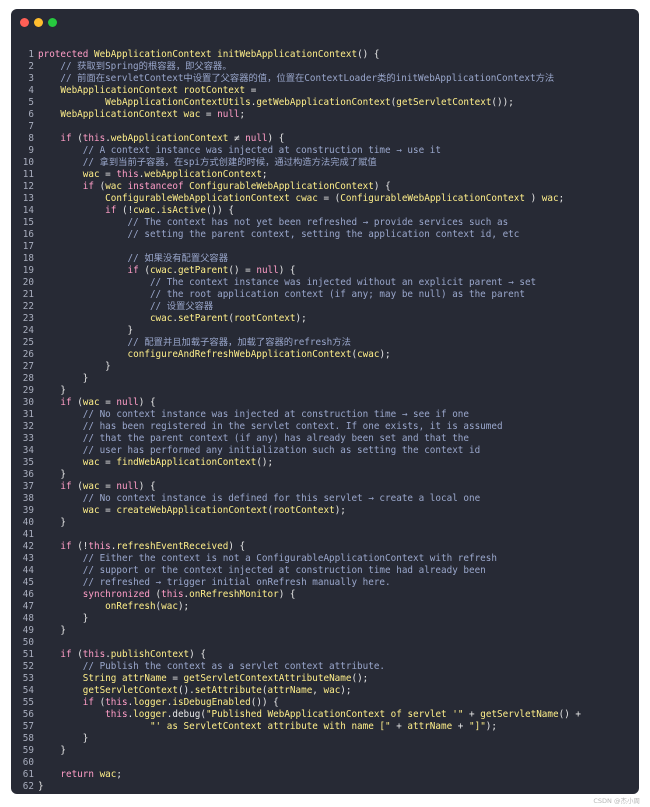 The height and width of the screenshot is (807, 650). I want to click on code-token: WebApplicationContextUtils, so click(144, 102).